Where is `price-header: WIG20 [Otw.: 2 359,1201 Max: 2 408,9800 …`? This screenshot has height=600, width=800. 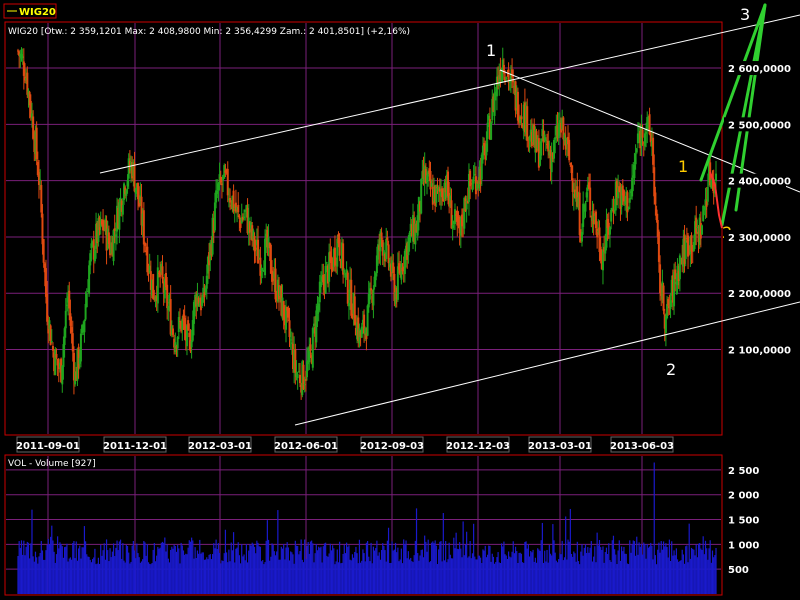
price-header: WIG20 [Otw.: 2 359,1201 Max: 2 408,9800 … is located at coordinates (209, 32).